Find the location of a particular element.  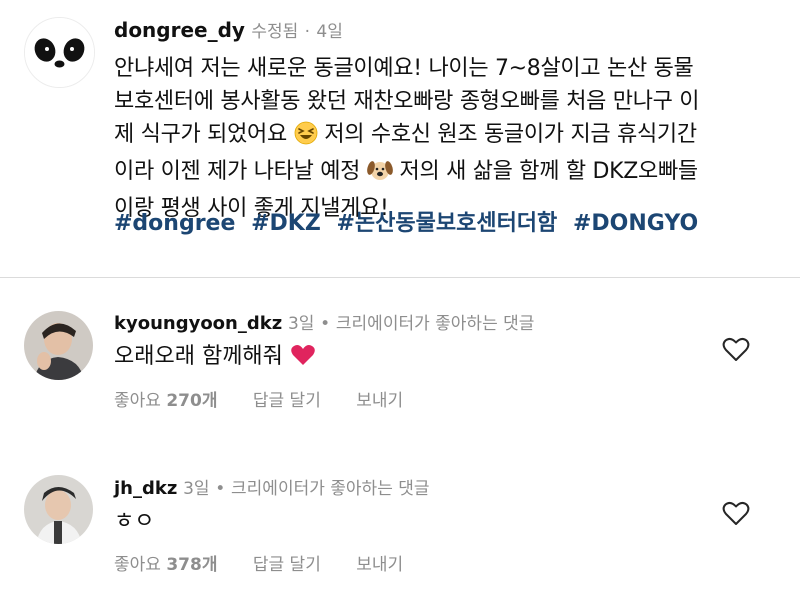

post-header: dongree_dy 수정됨 · 4일 is located at coordinates (228, 31).